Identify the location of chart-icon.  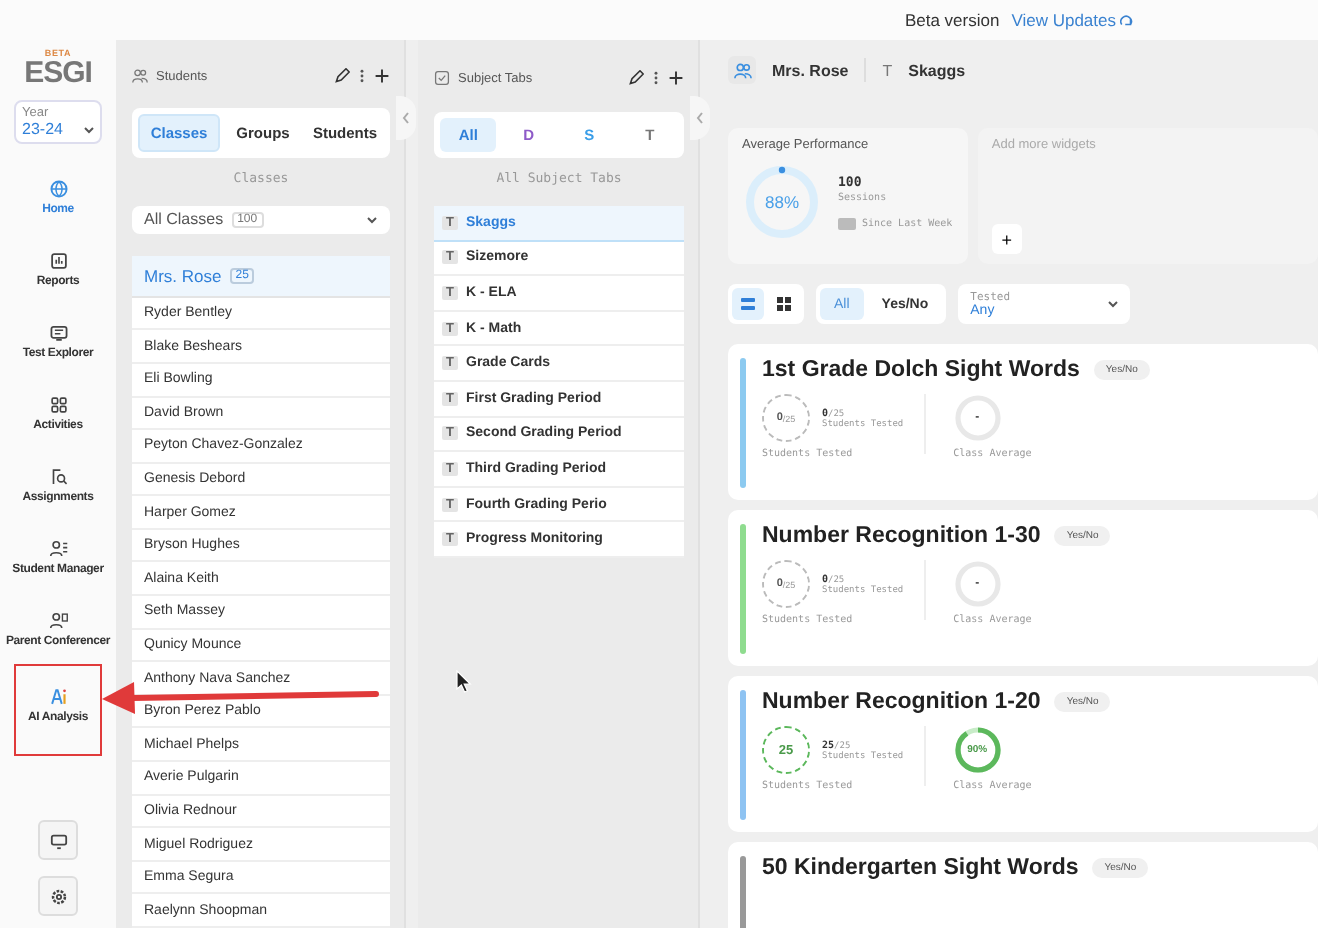
(58, 261).